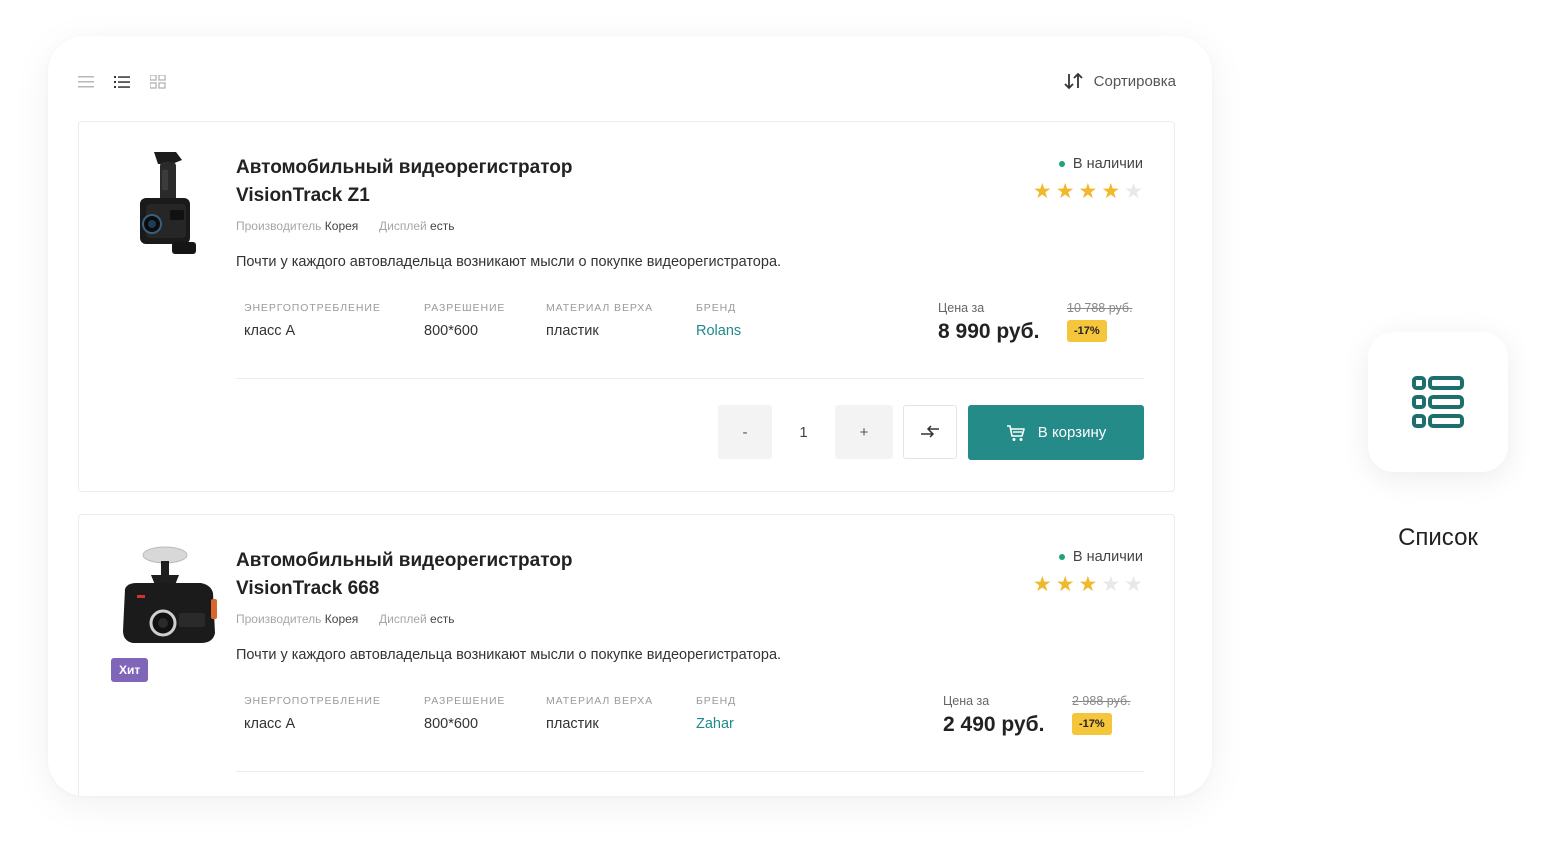 The height and width of the screenshot is (860, 1560). What do you see at coordinates (130, 670) in the screenshot?
I see `hit-badge: Хит` at bounding box center [130, 670].